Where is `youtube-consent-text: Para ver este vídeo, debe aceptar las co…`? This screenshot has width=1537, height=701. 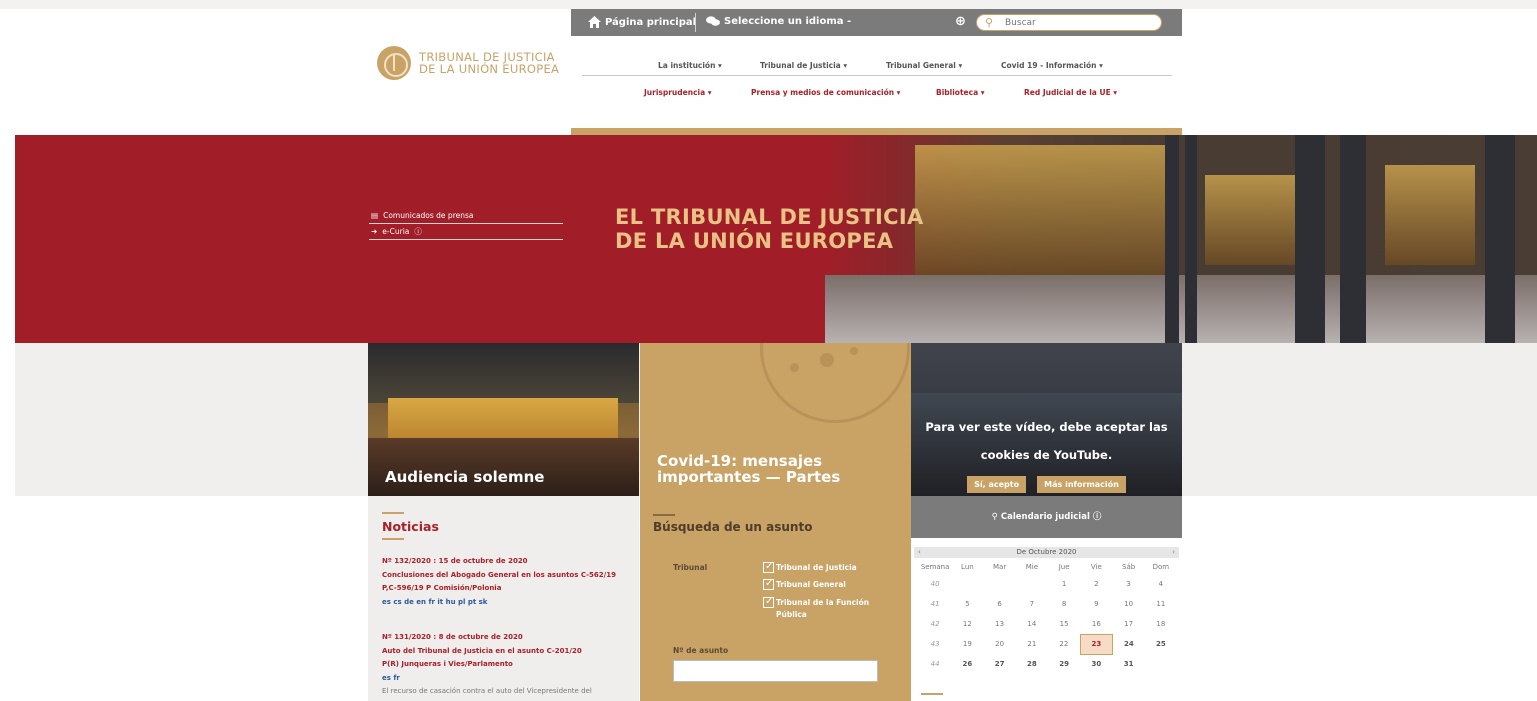 youtube-consent-text: Para ver este vídeo, debe aceptar las co… is located at coordinates (1046, 441).